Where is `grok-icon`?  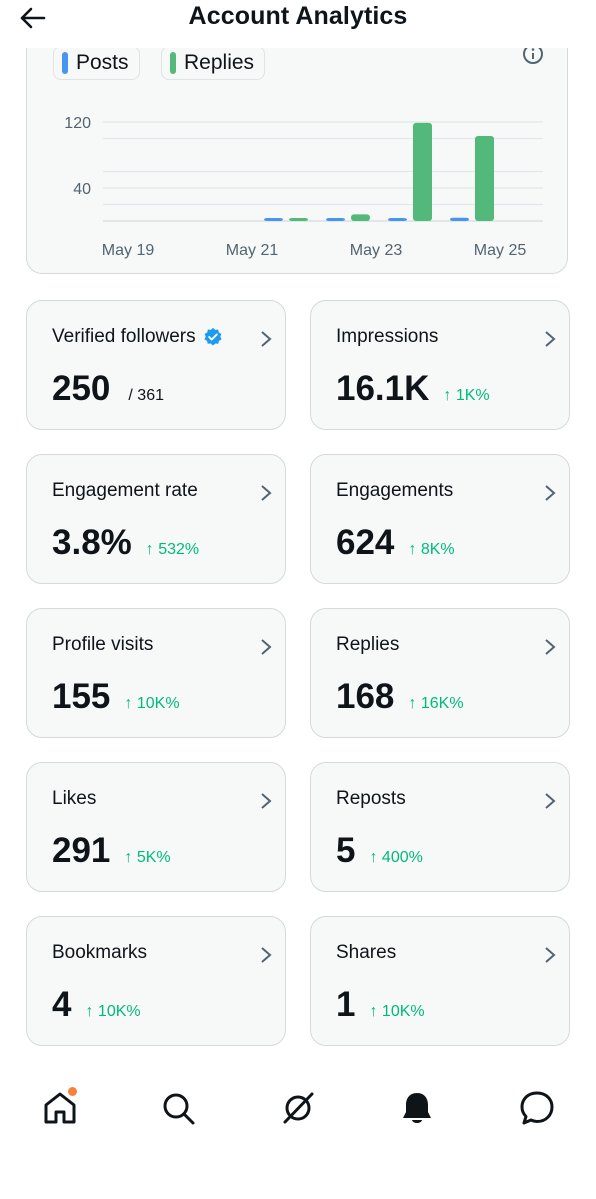
grok-icon is located at coordinates (298, 1108).